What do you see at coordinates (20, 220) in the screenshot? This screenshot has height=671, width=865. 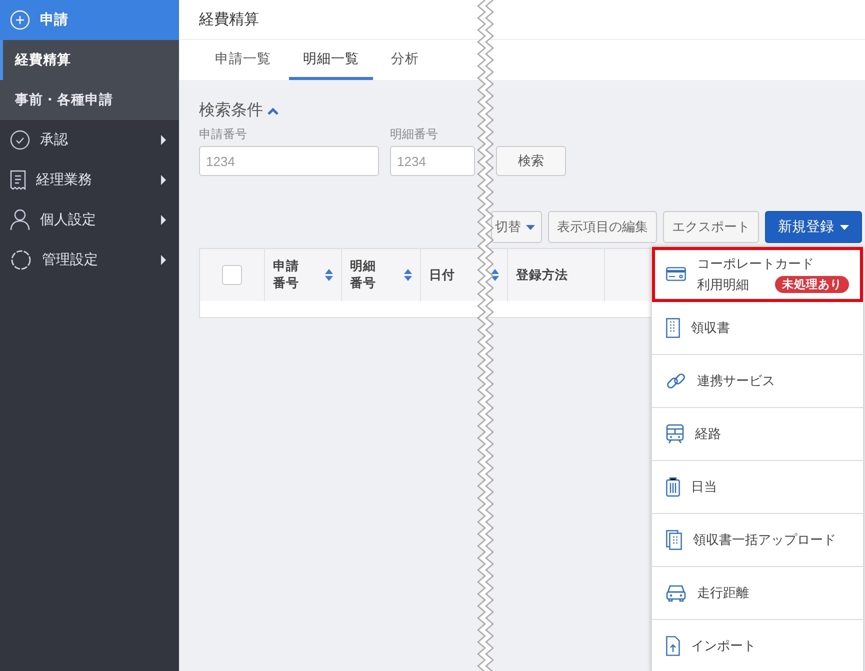 I see `person-icon` at bounding box center [20, 220].